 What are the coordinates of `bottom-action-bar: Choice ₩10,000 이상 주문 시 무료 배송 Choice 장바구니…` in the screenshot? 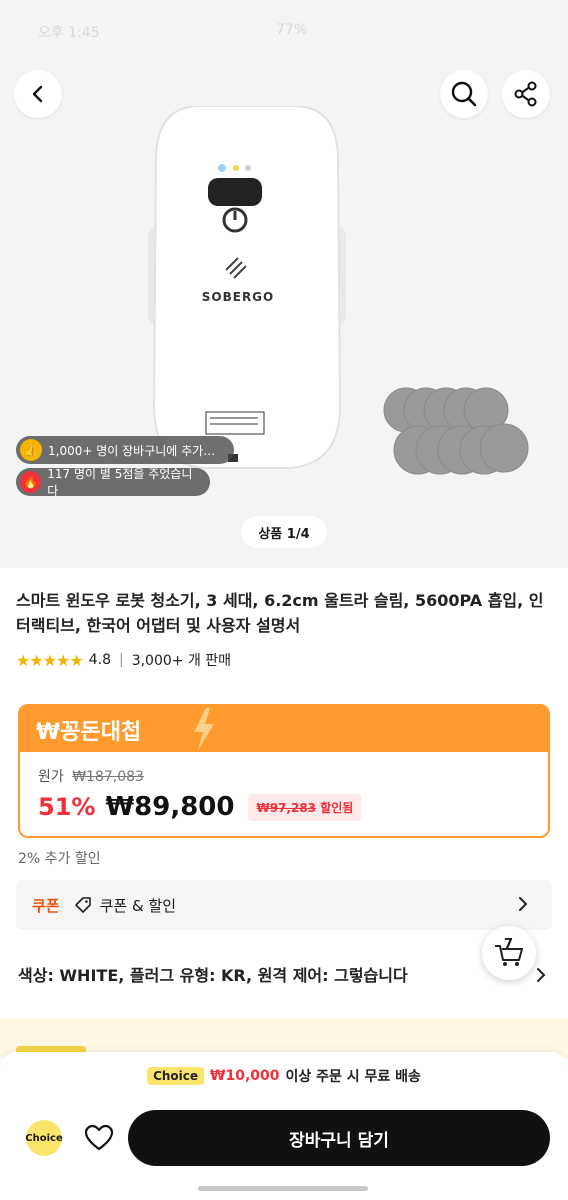 It's located at (284, 1126).